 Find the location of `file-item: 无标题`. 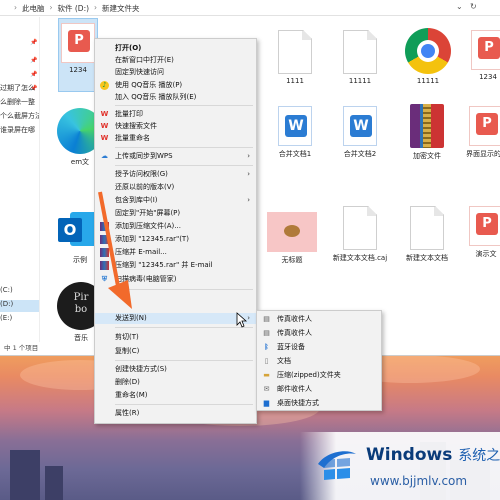

file-item: 无标题 is located at coordinates (292, 238).